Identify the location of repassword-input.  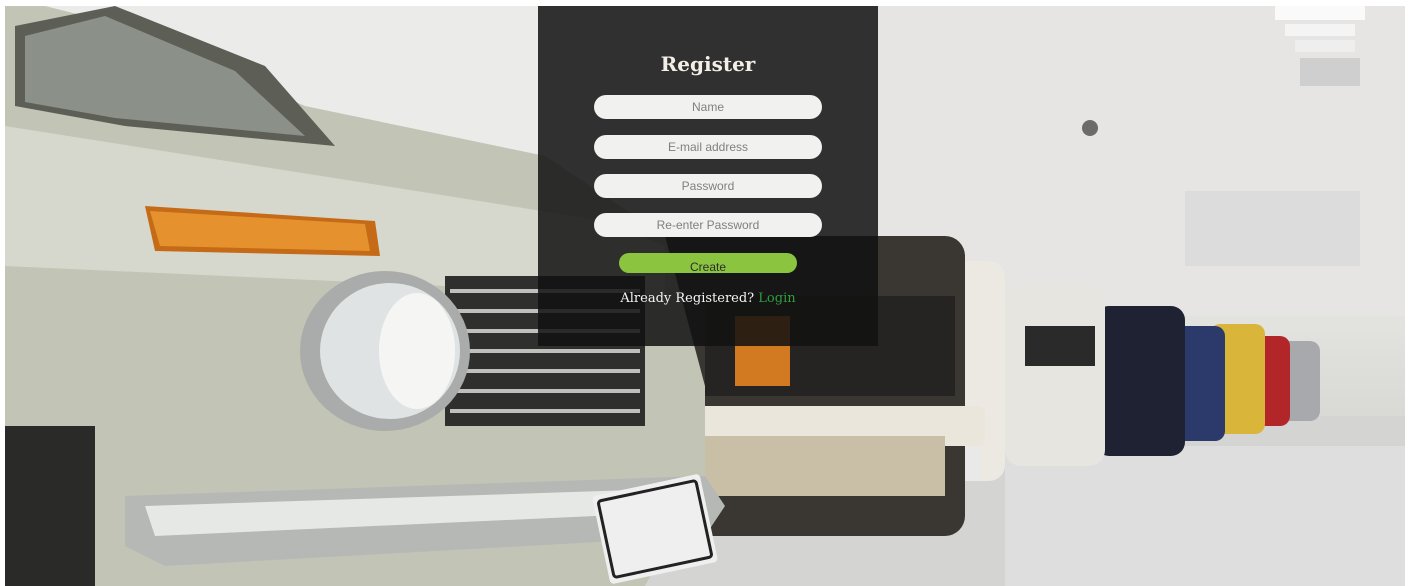
(708, 225).